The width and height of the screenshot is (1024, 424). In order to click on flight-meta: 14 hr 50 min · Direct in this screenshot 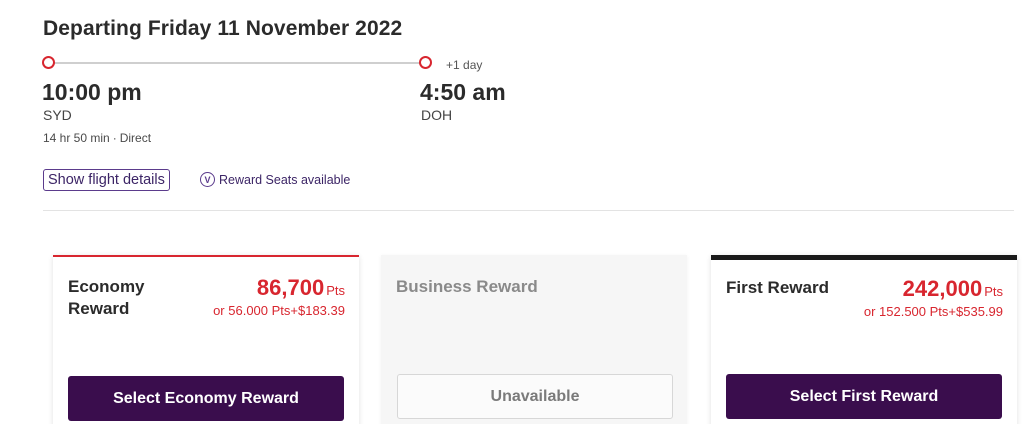, I will do `click(97, 138)`.